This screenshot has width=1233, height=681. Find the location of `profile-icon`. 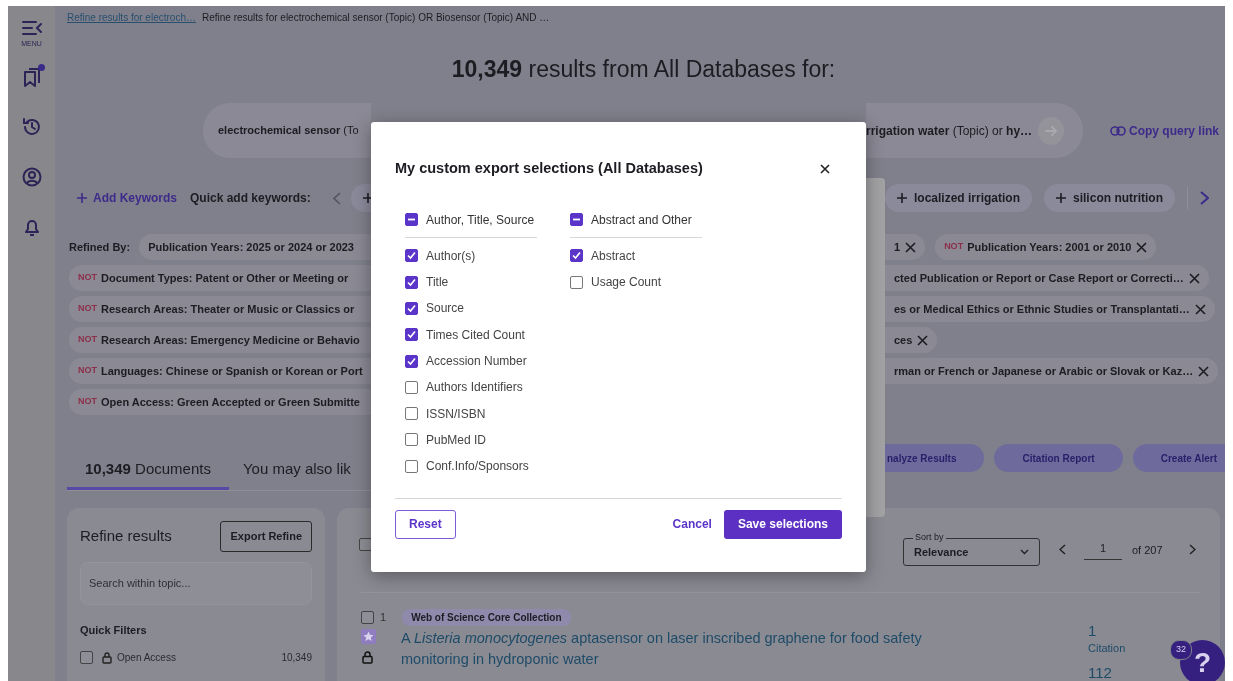

profile-icon is located at coordinates (31, 176).